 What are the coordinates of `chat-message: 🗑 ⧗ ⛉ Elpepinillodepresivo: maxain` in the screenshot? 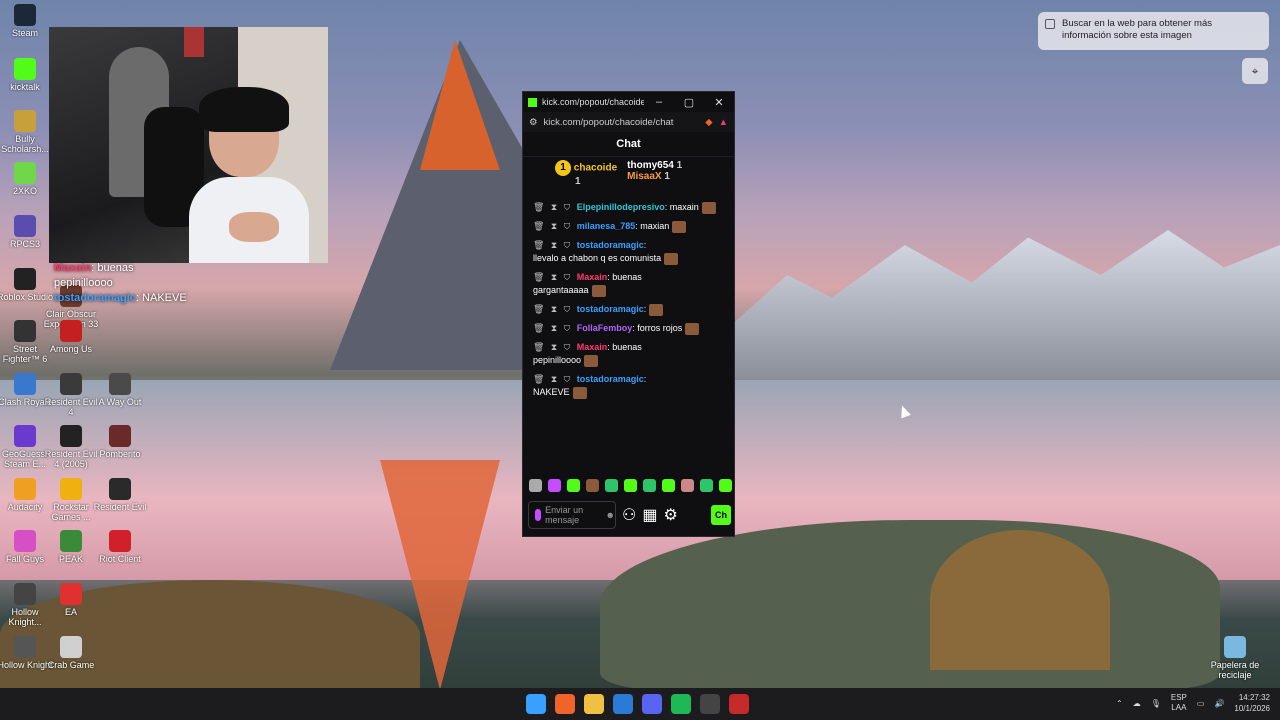 It's located at (630, 207).